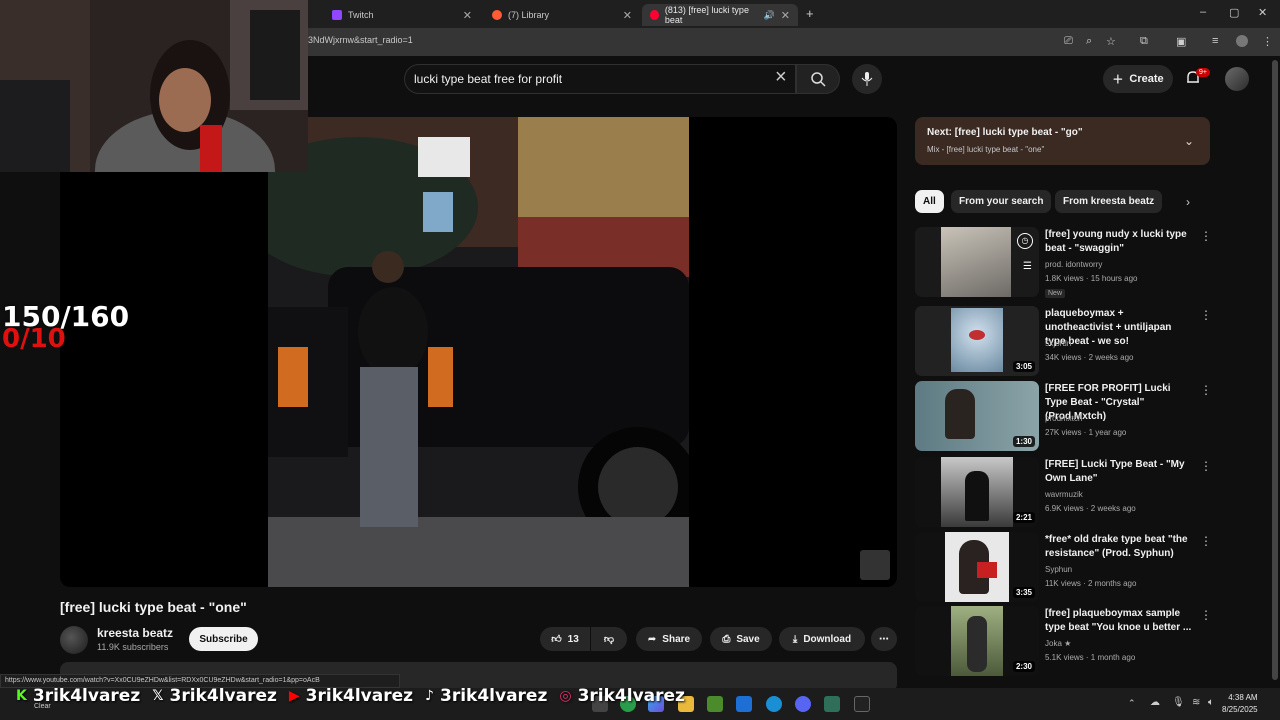 The height and width of the screenshot is (720, 1280). Describe the element at coordinates (654, 15) in the screenshot. I see `youtube-icon` at that location.